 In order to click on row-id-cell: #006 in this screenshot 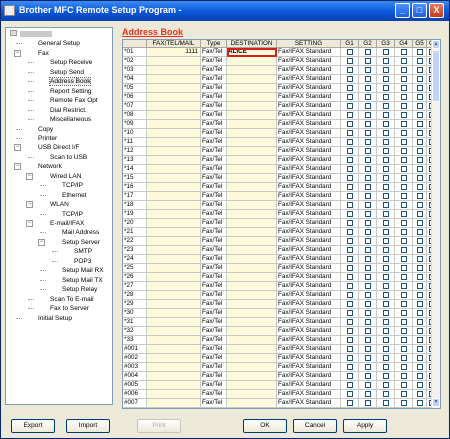, I will do `click(135, 394)`.